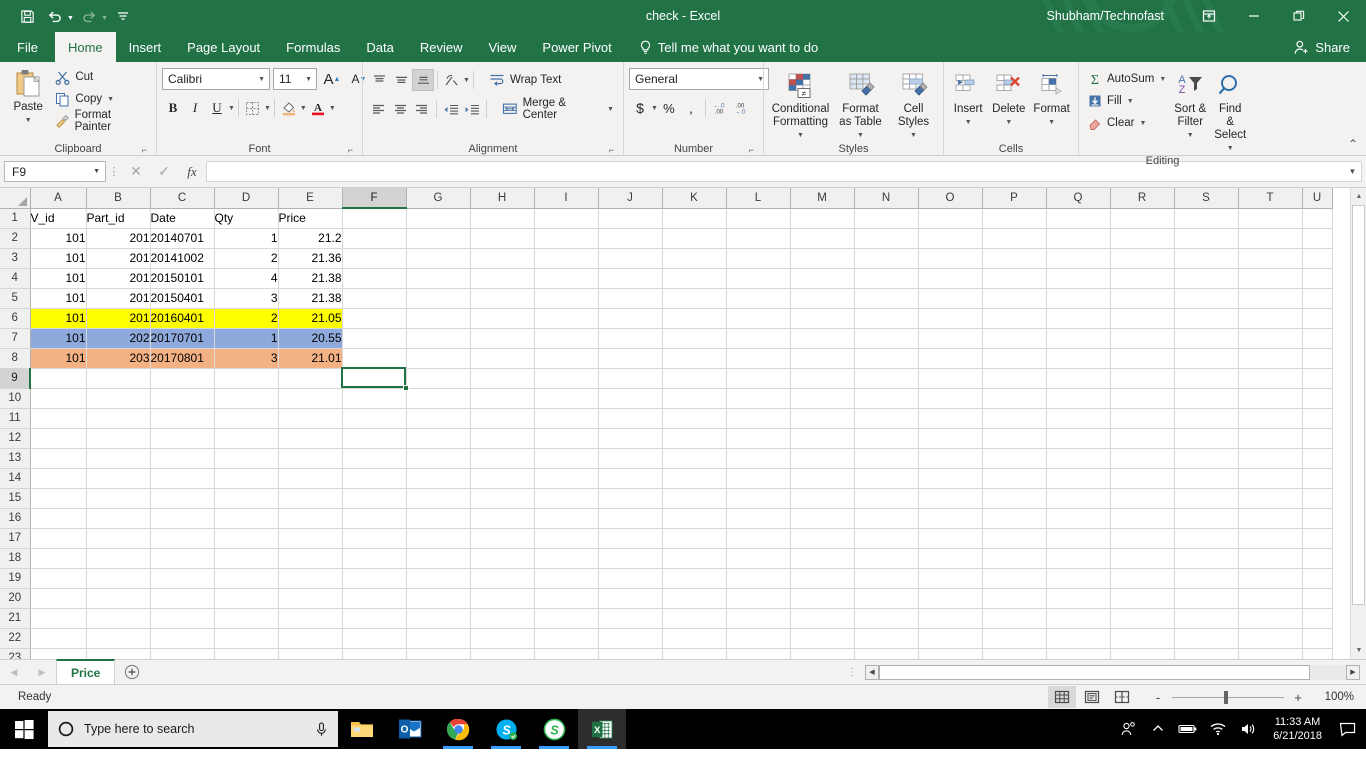 This screenshot has width=1366, height=768. I want to click on sort-filter-caret: ▼, so click(1190, 135).